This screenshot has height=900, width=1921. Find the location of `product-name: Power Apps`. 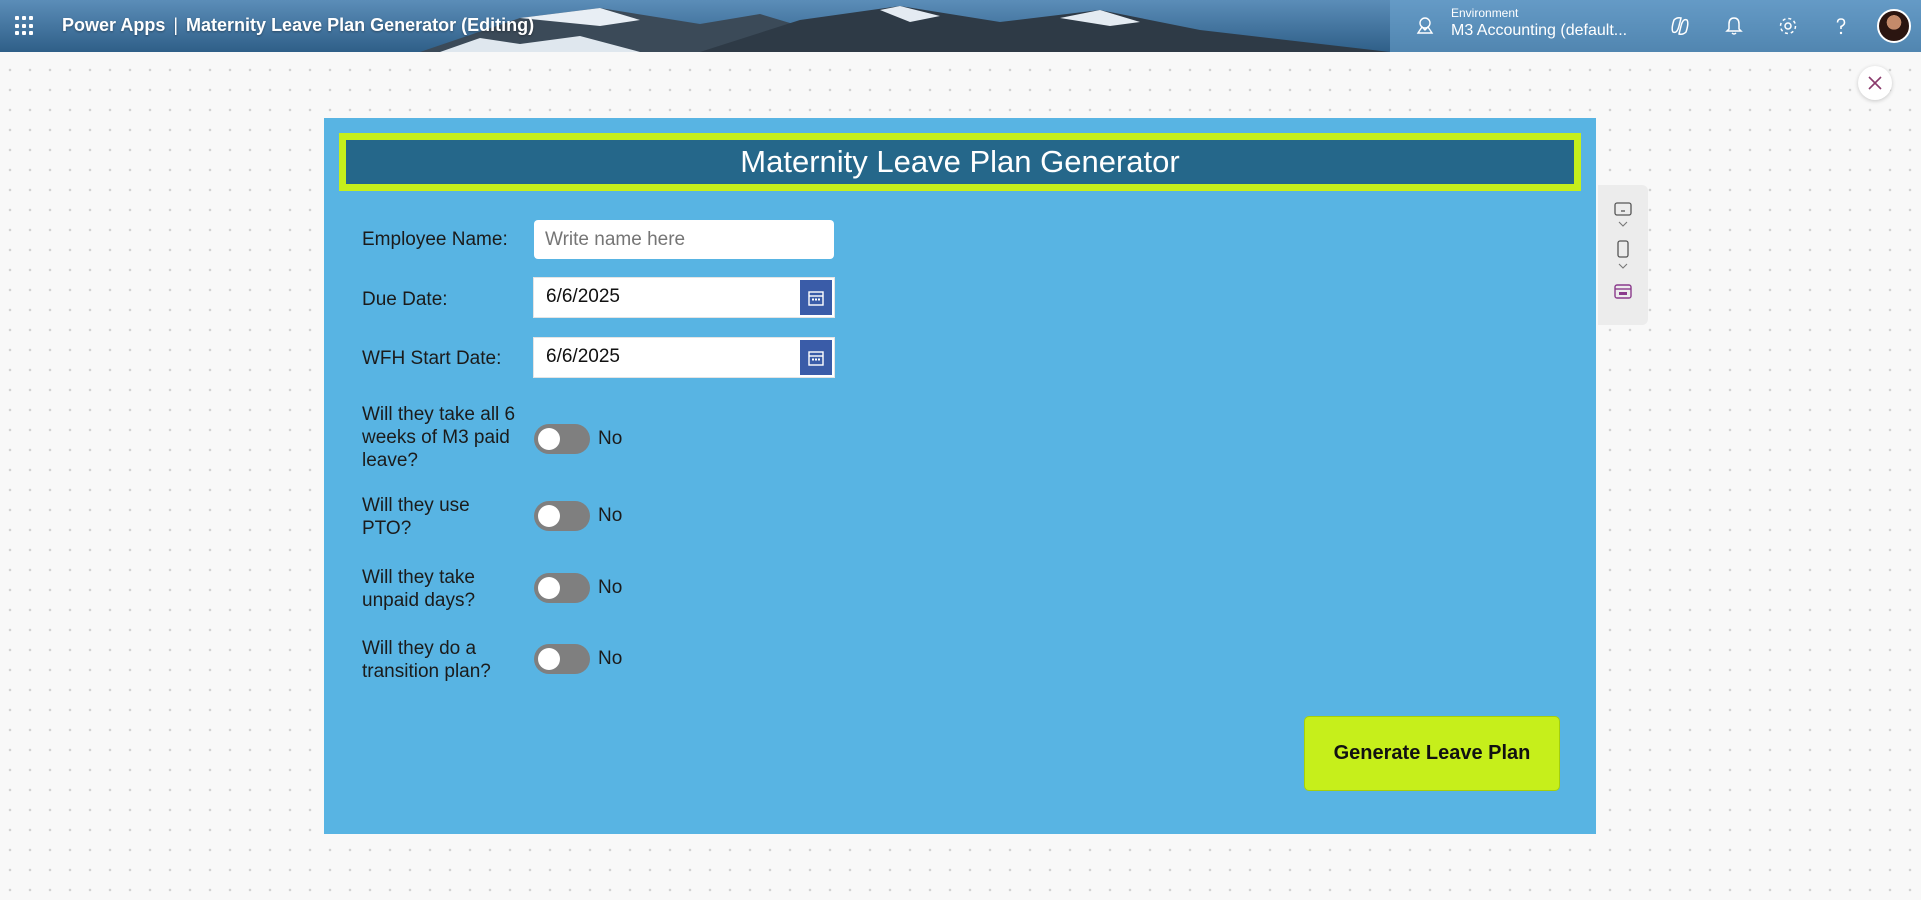

product-name: Power Apps is located at coordinates (113, 25).